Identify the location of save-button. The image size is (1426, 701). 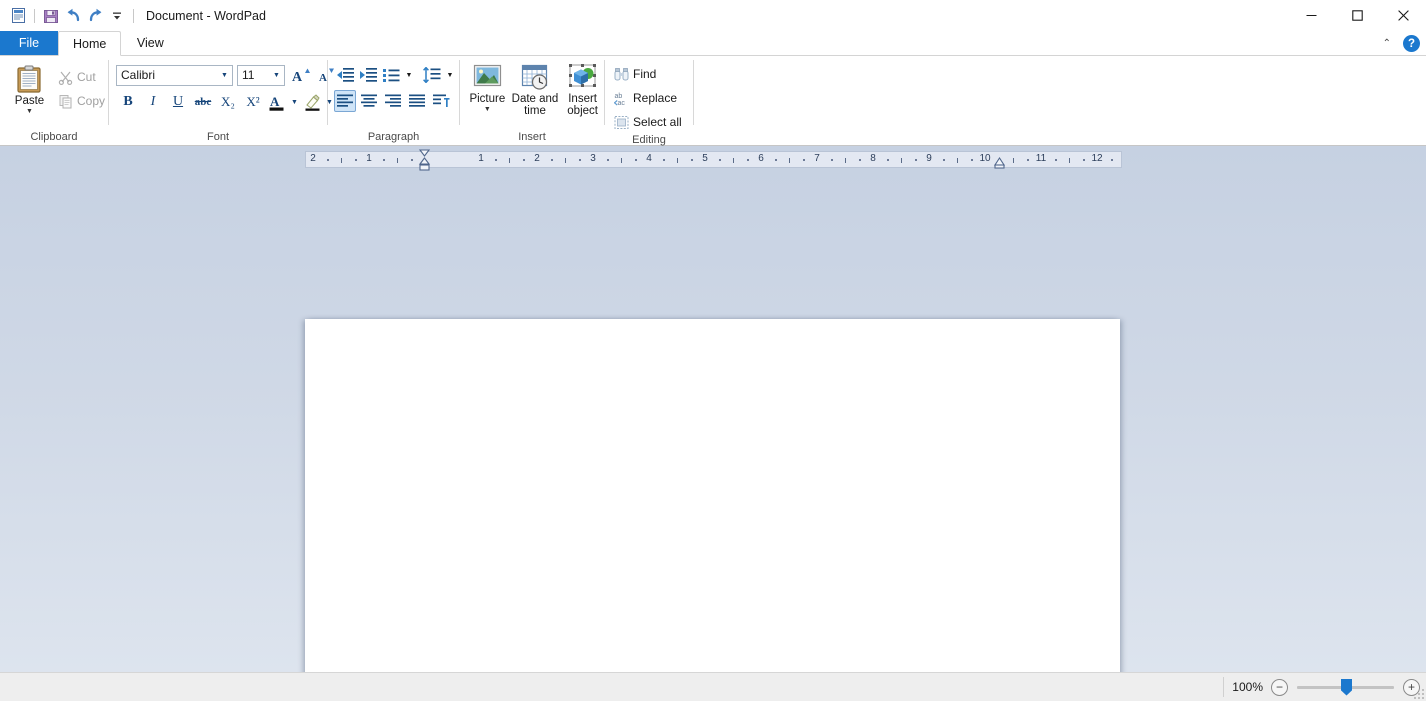
(51, 16).